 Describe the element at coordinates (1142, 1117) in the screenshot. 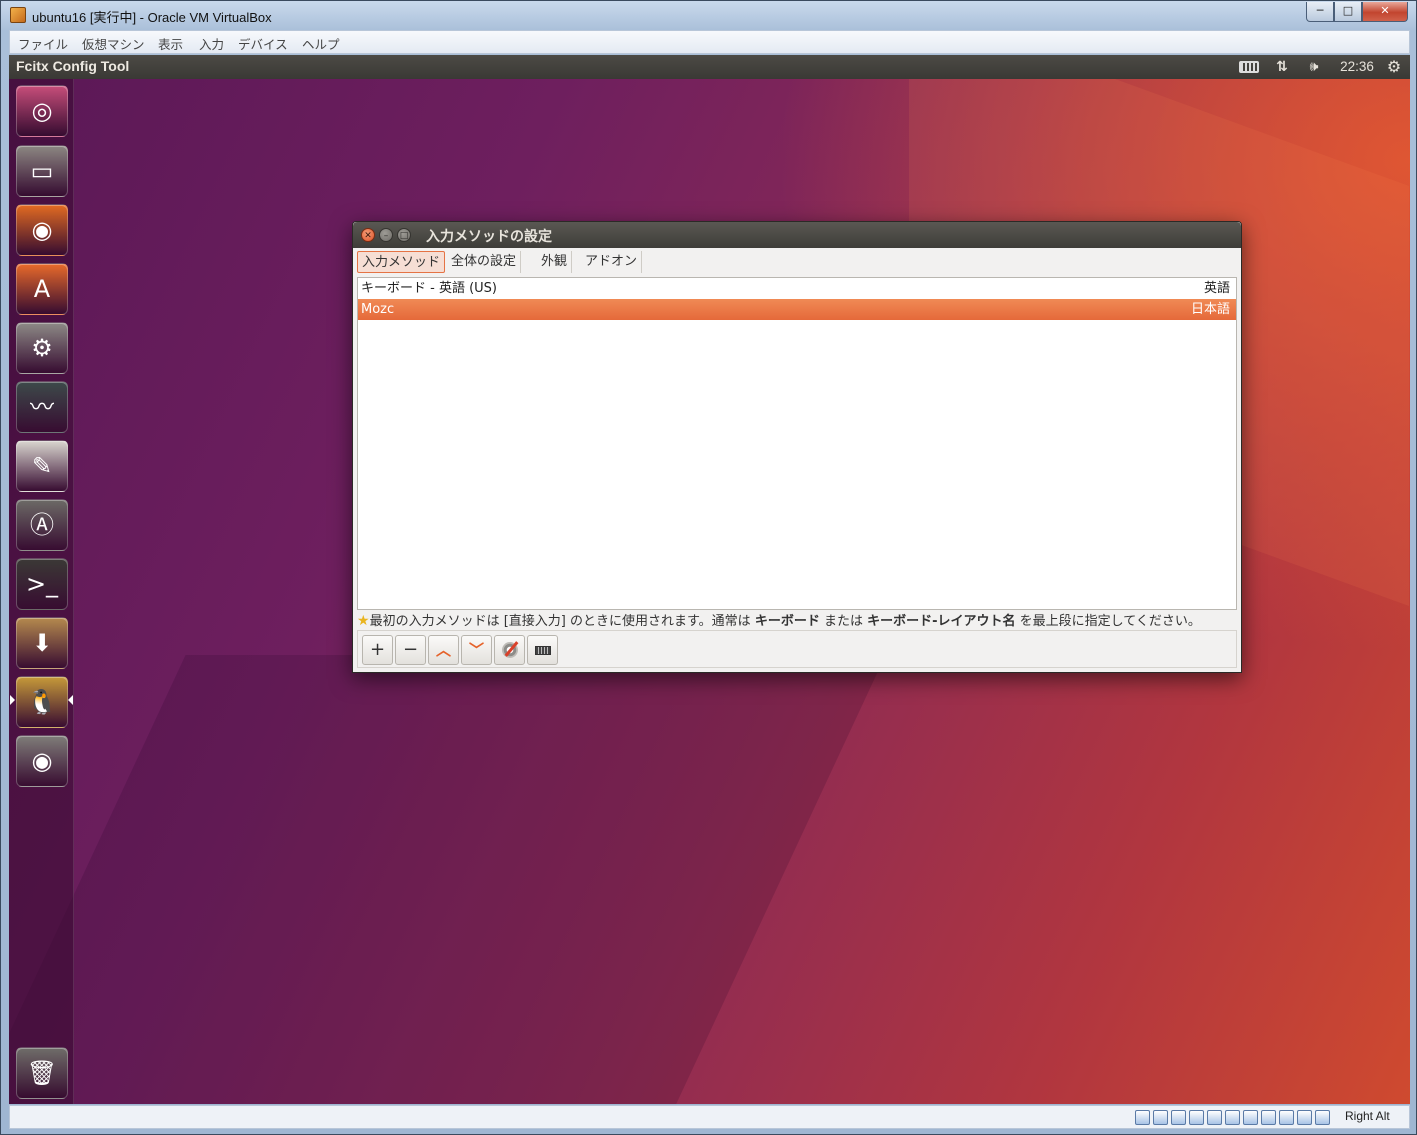

I see `hard-disk-icon` at that location.